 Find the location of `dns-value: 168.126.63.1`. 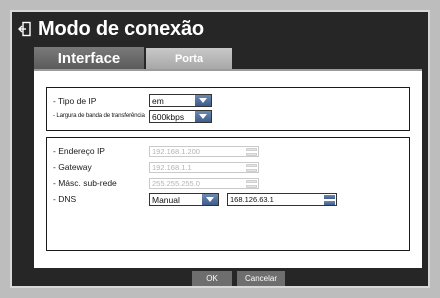

dns-value: 168.126.63.1 is located at coordinates (252, 199).